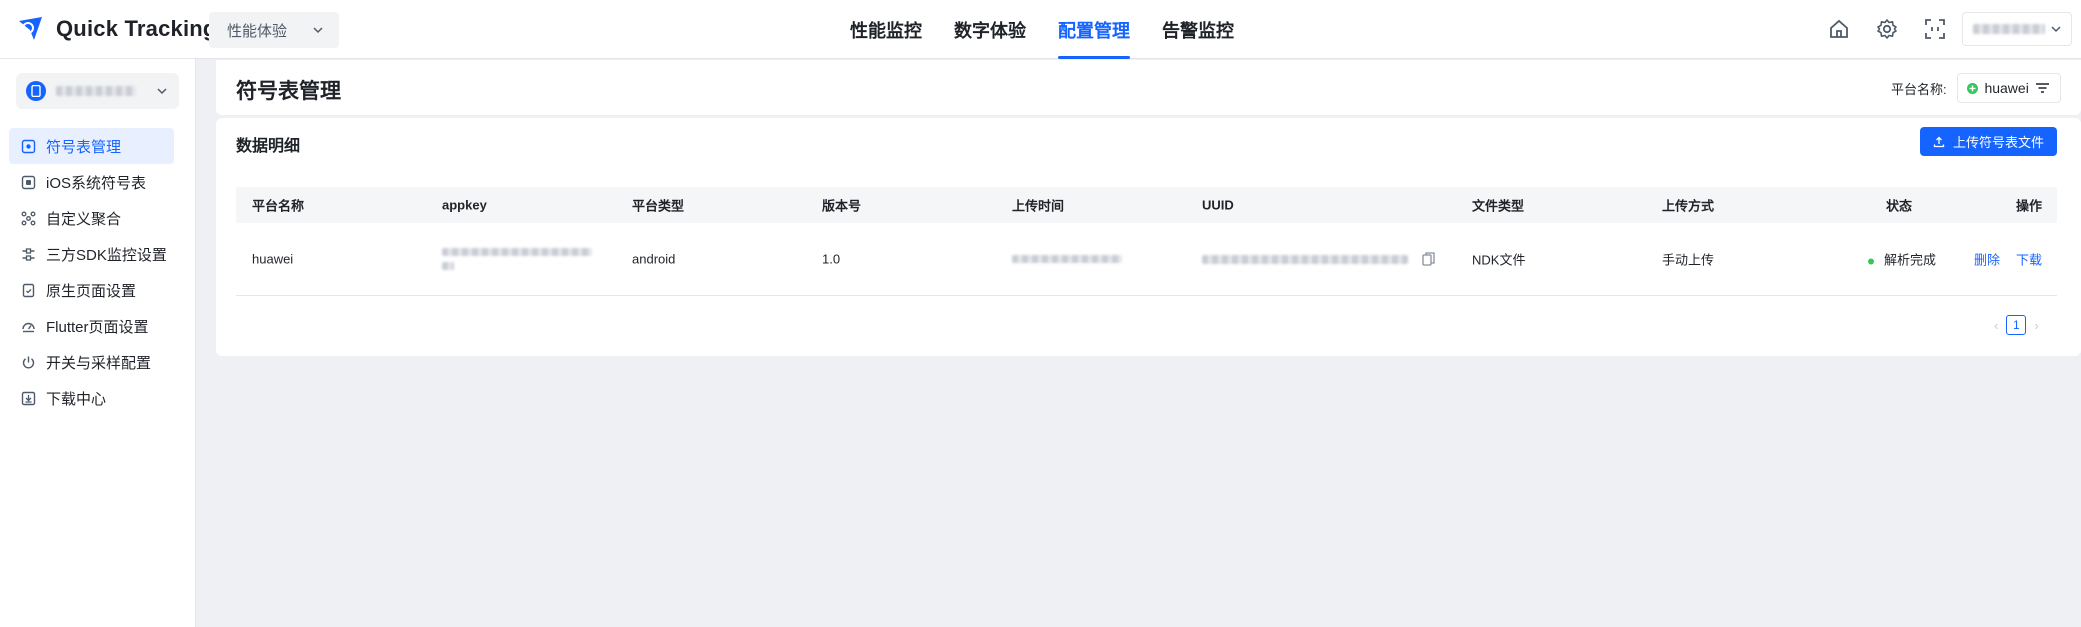  Describe the element at coordinates (28, 182) in the screenshot. I see `ios-icon` at that location.